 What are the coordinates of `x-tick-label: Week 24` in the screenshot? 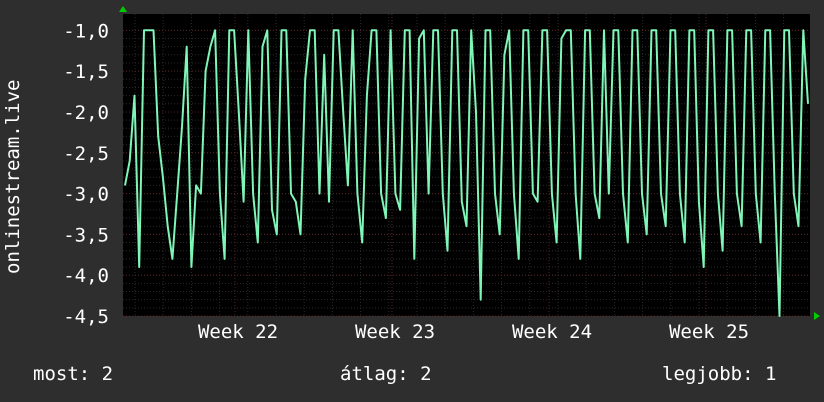 It's located at (552, 332).